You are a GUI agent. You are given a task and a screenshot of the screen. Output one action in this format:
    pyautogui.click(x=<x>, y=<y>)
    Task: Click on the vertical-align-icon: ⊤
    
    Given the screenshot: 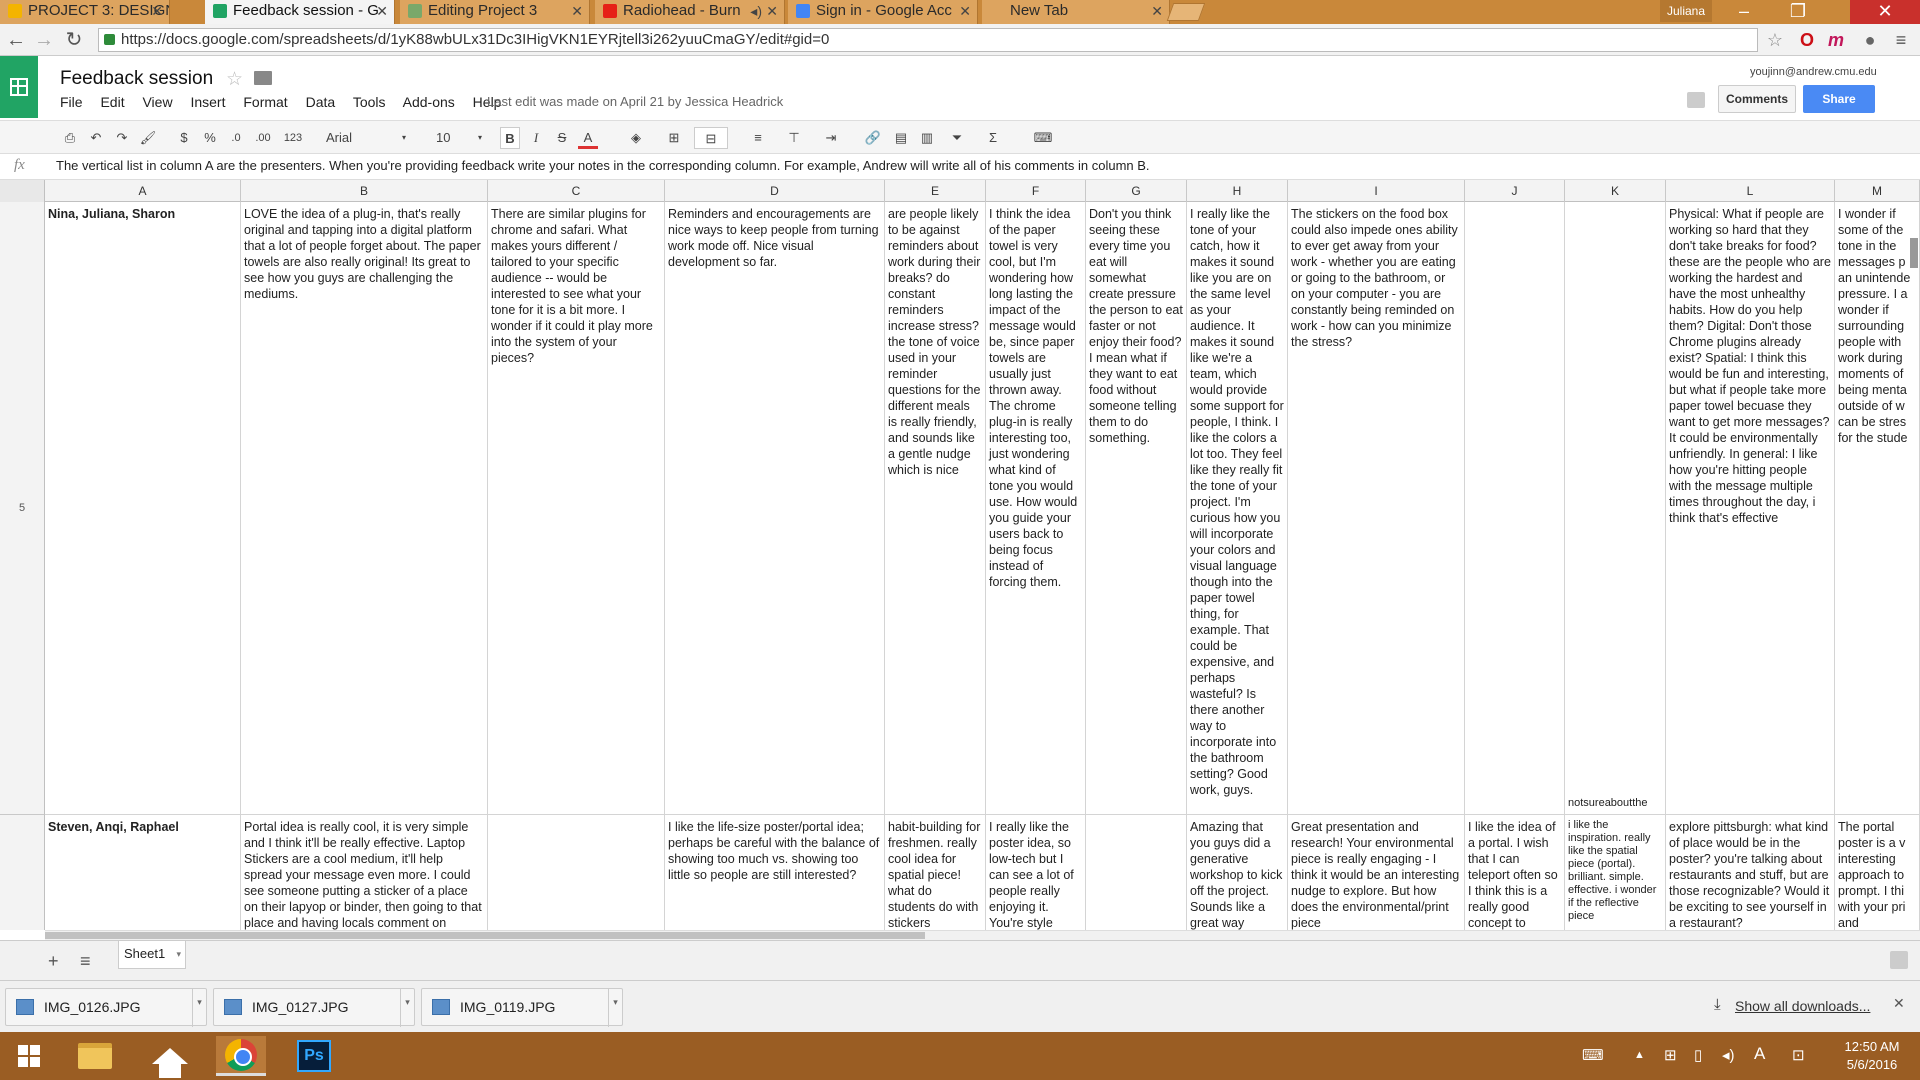 What is the action you would take?
    pyautogui.click(x=794, y=138)
    